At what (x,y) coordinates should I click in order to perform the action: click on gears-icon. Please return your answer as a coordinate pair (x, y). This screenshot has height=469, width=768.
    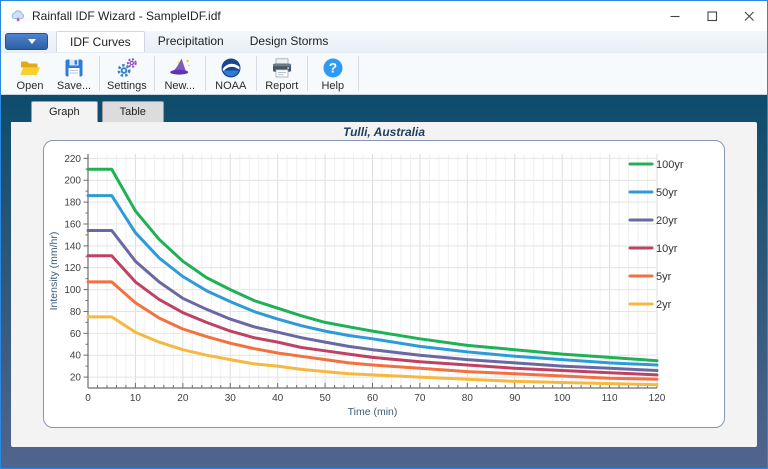
    Looking at the image, I should click on (127, 67).